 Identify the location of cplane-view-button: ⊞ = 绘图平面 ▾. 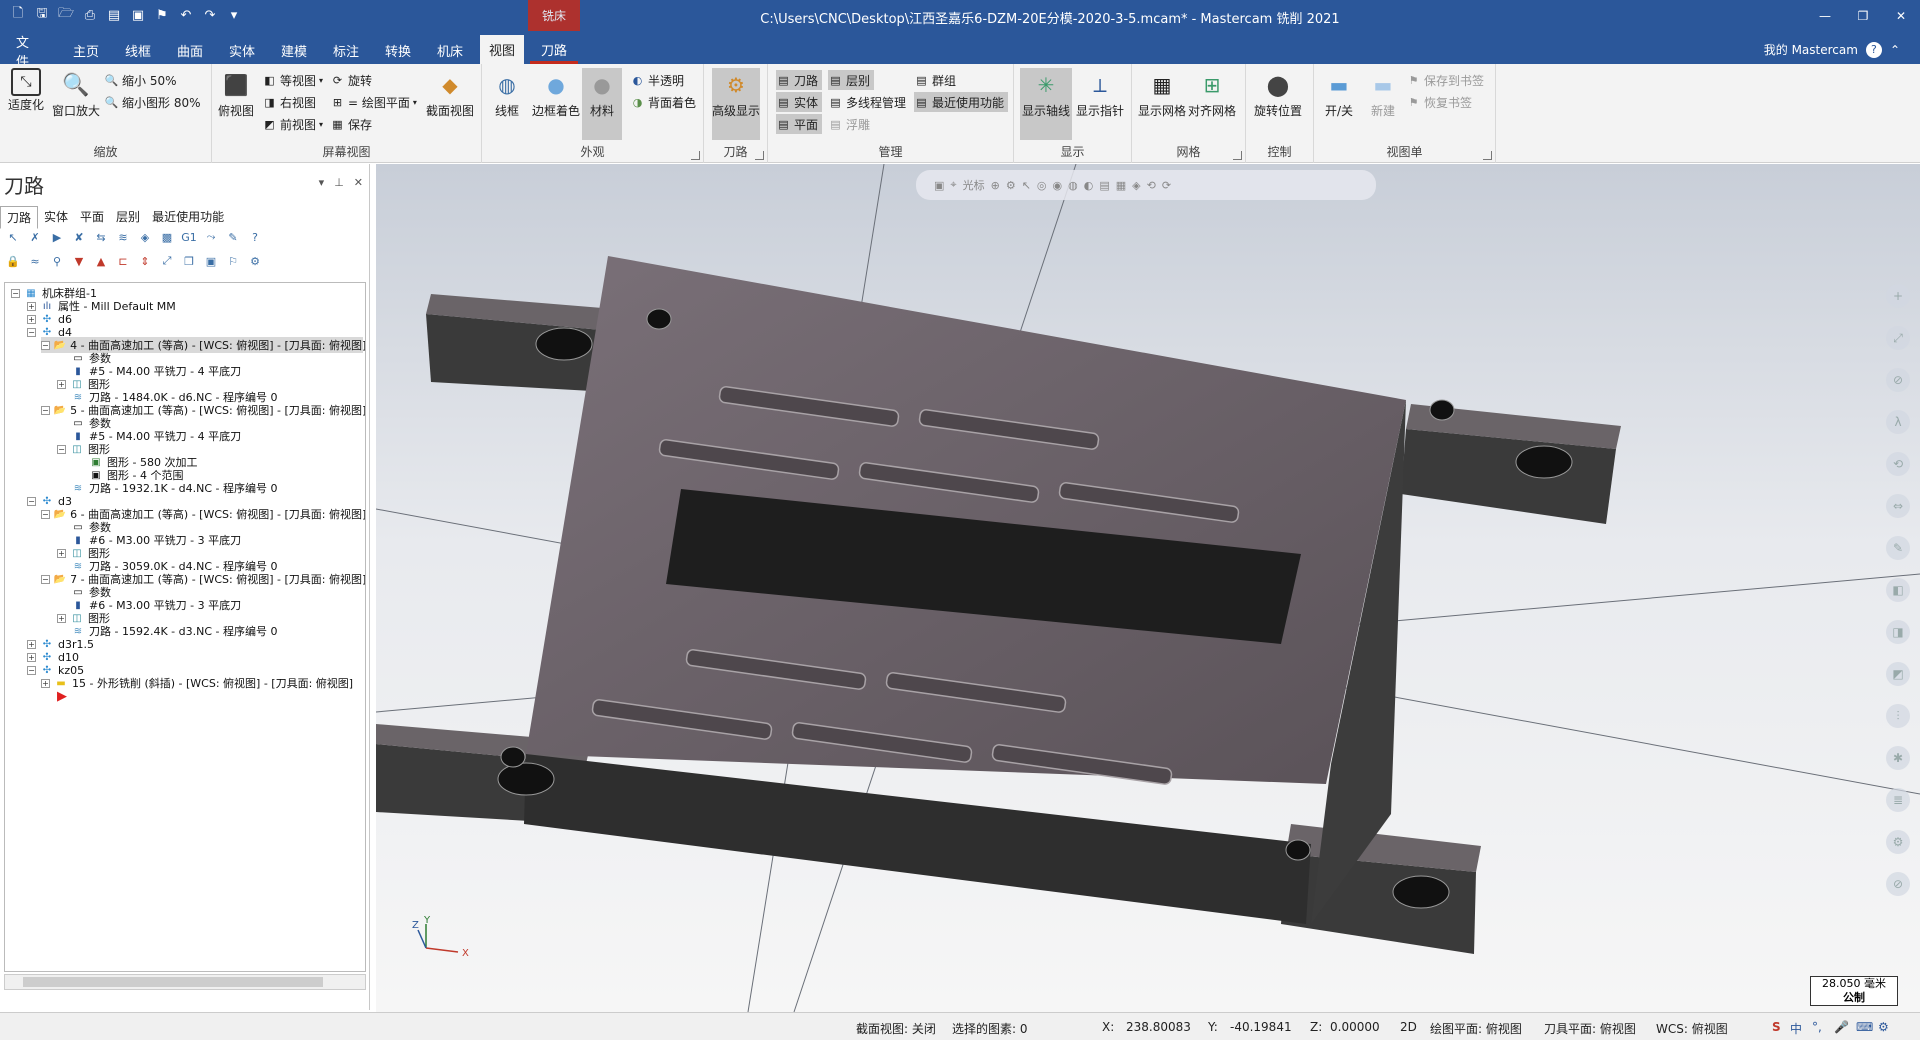
(373, 102).